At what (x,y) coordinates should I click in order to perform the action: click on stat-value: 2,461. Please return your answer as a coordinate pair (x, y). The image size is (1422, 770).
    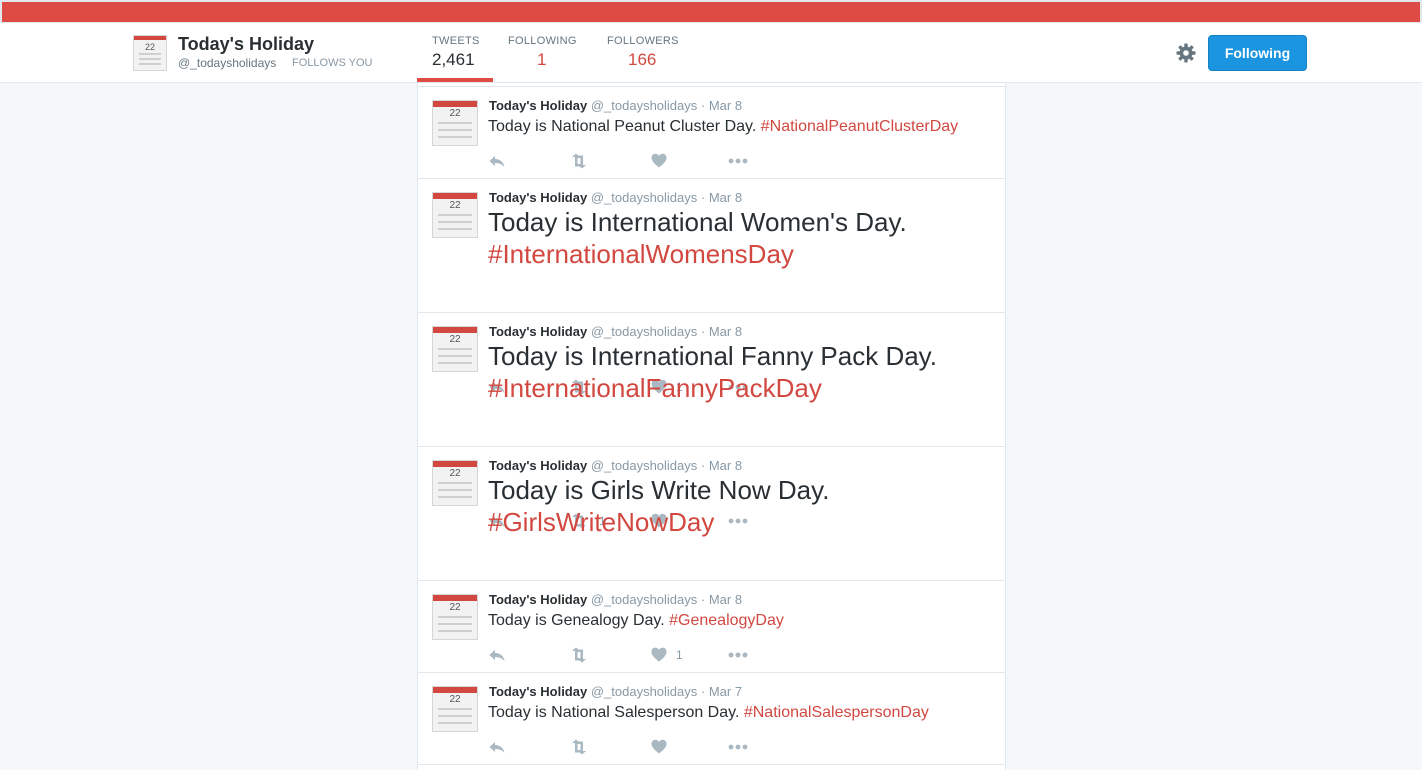
    Looking at the image, I should click on (453, 59).